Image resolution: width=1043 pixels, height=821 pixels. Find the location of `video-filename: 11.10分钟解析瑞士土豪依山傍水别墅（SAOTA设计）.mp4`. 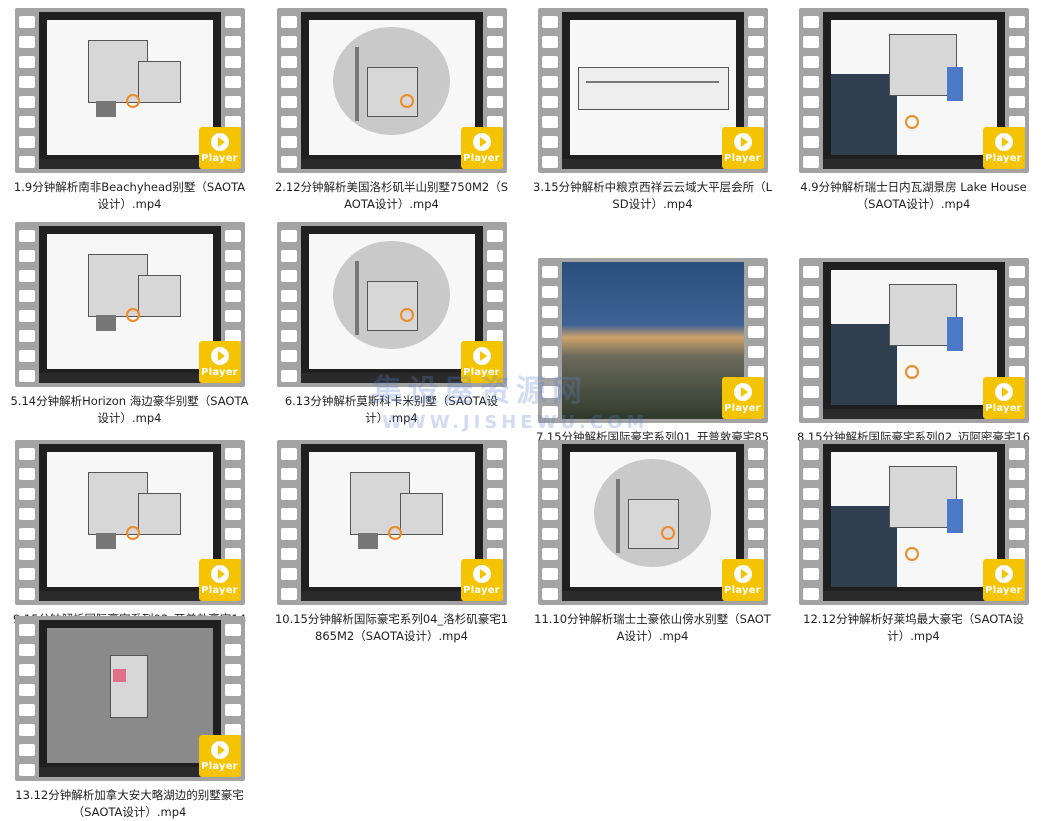

video-filename: 11.10分钟解析瑞士土豪依山傍水别墅（SAOTA设计）.mp4 is located at coordinates (652, 628).